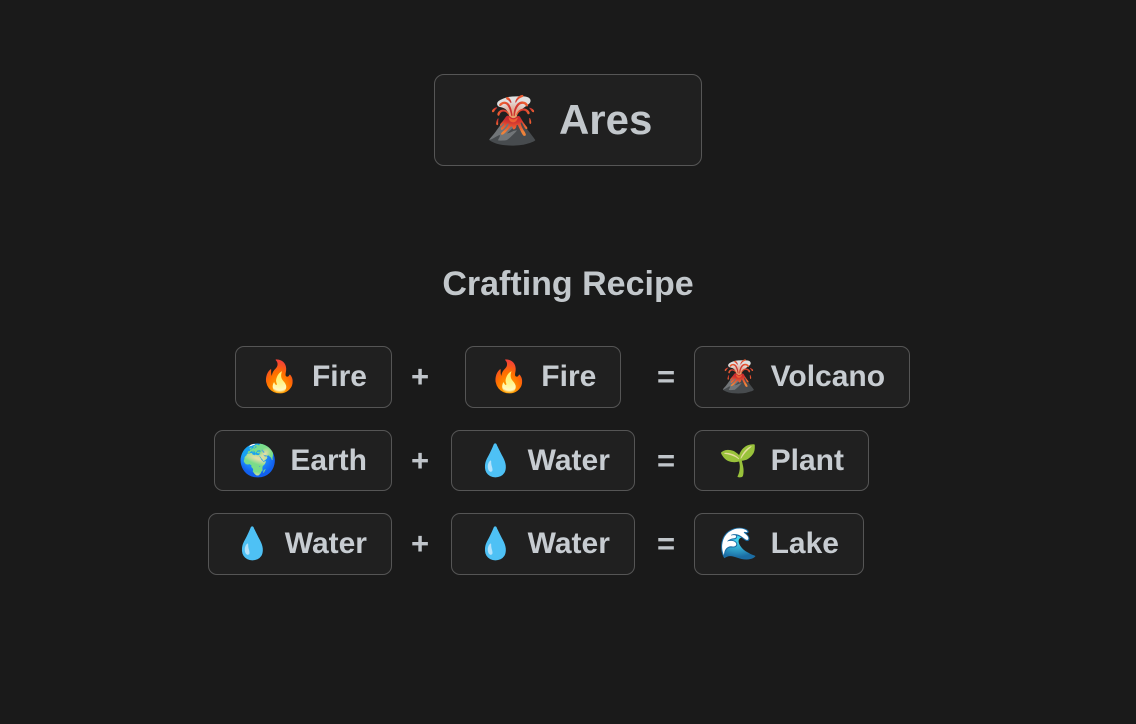 Image resolution: width=1136 pixels, height=724 pixels. I want to click on ingredient-chip-a: 💧 Water, so click(300, 544).